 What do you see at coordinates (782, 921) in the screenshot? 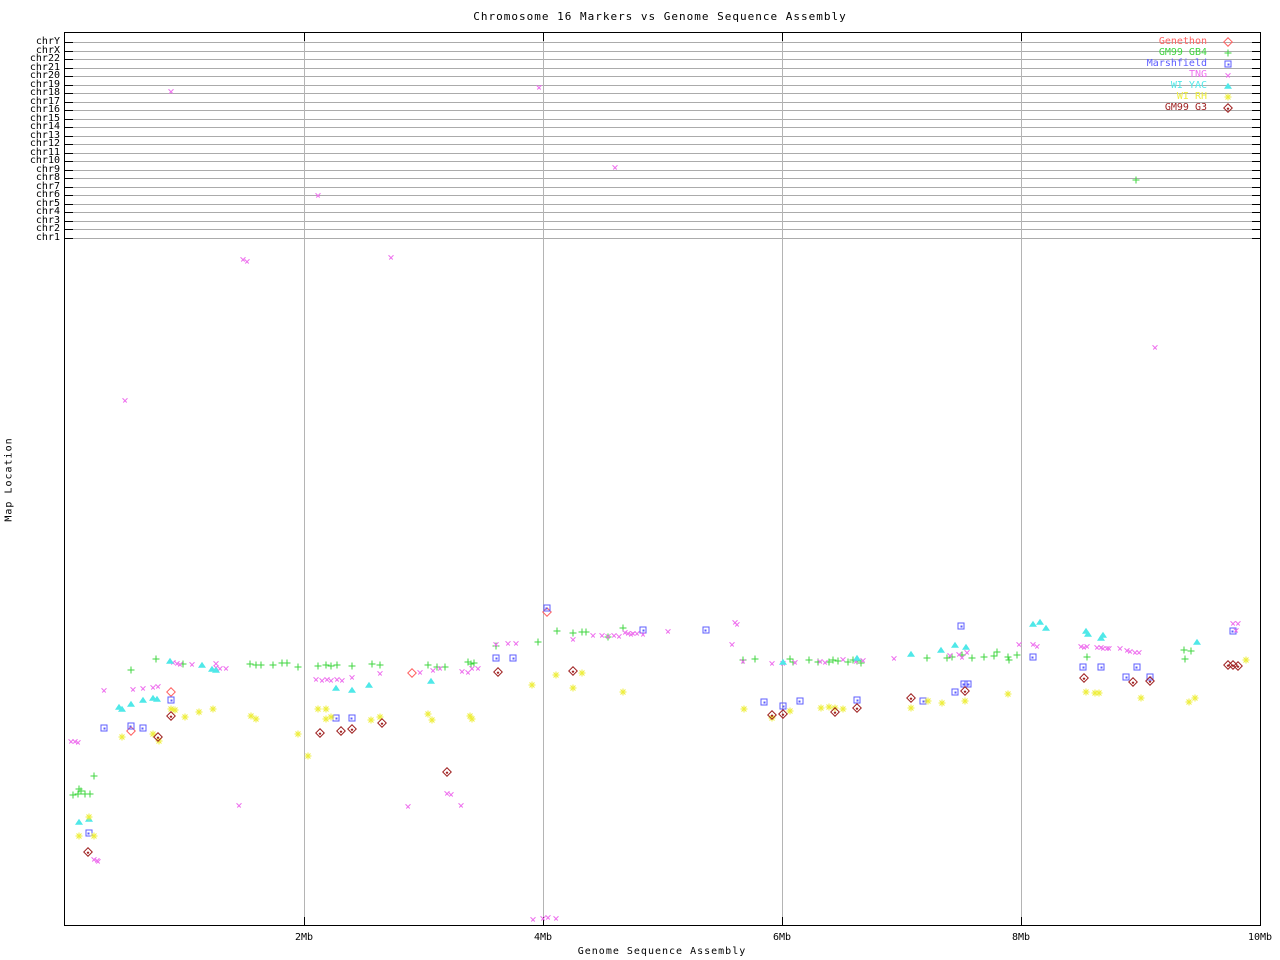
I see `x-tick-bottom` at bounding box center [782, 921].